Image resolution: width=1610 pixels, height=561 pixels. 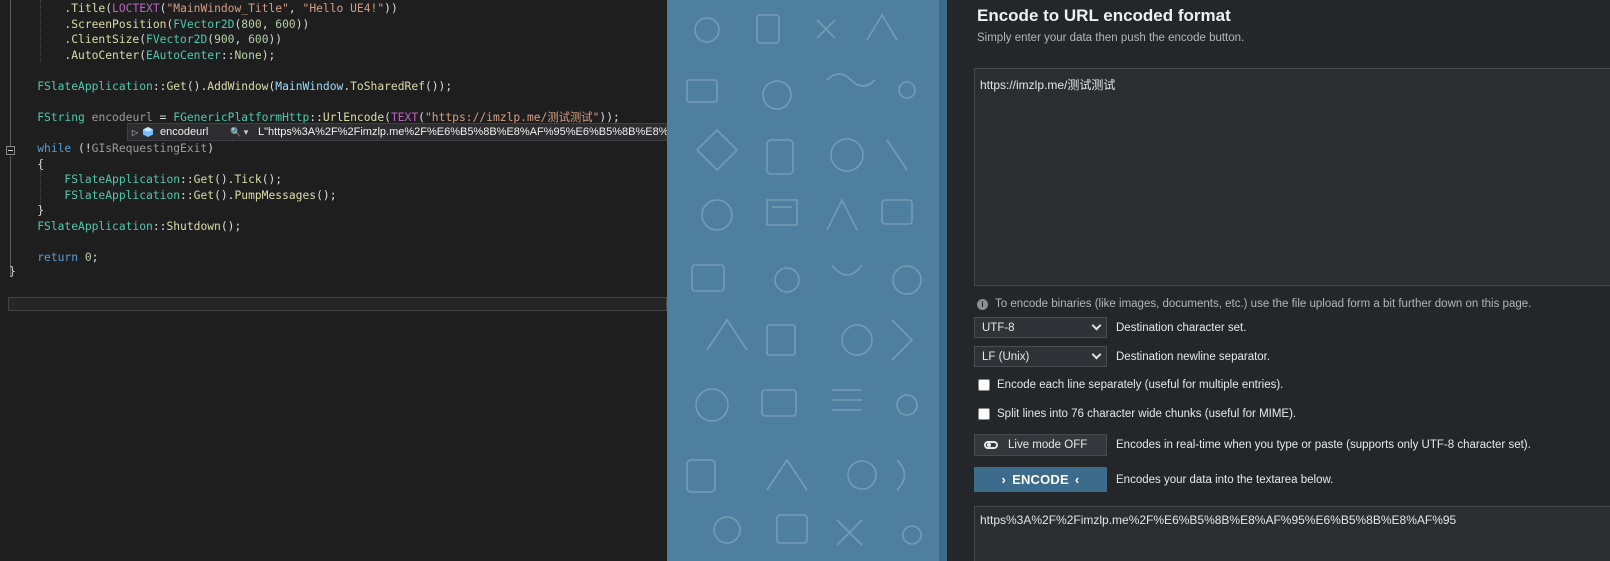 I want to click on code-token: ();, so click(x=231, y=226).